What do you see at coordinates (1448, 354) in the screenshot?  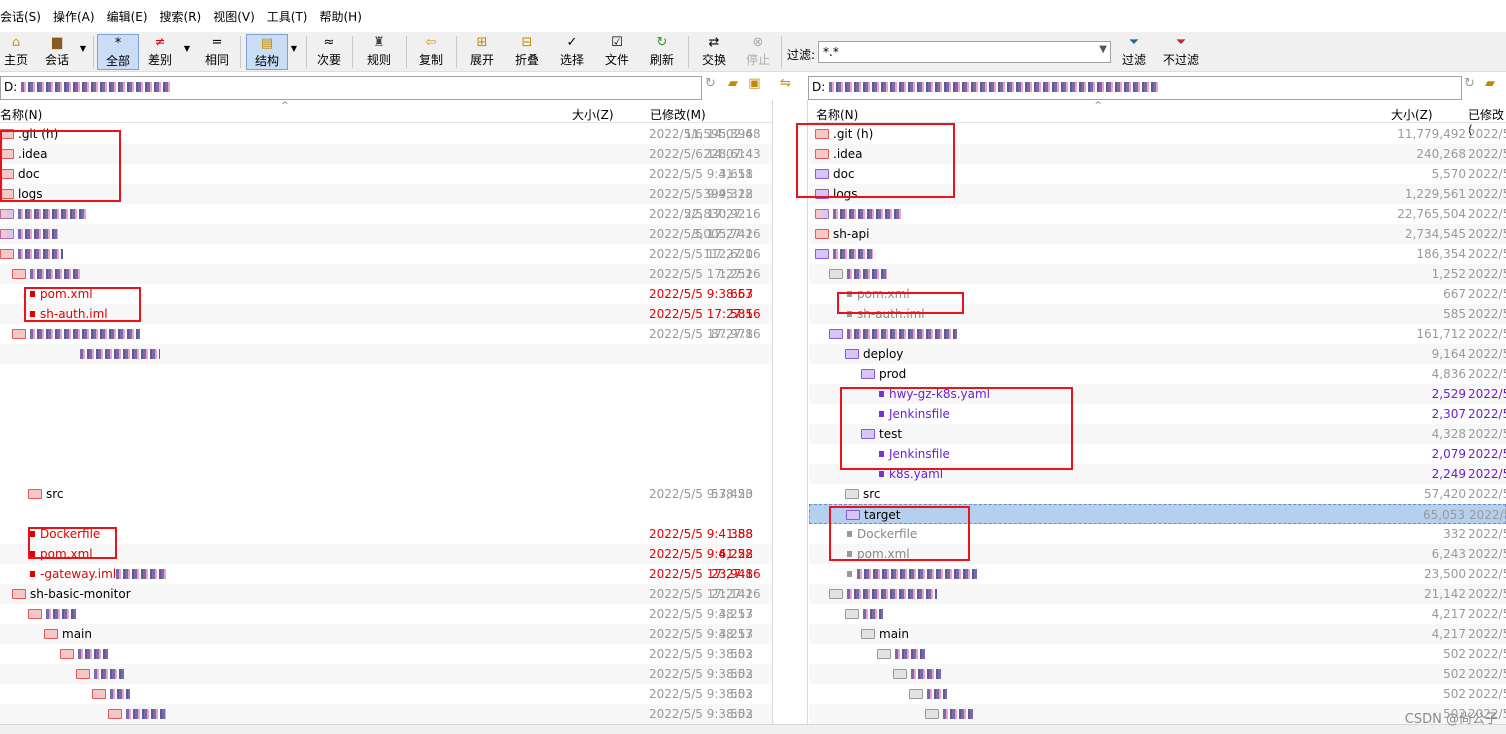 I see `file-size: 9,164` at bounding box center [1448, 354].